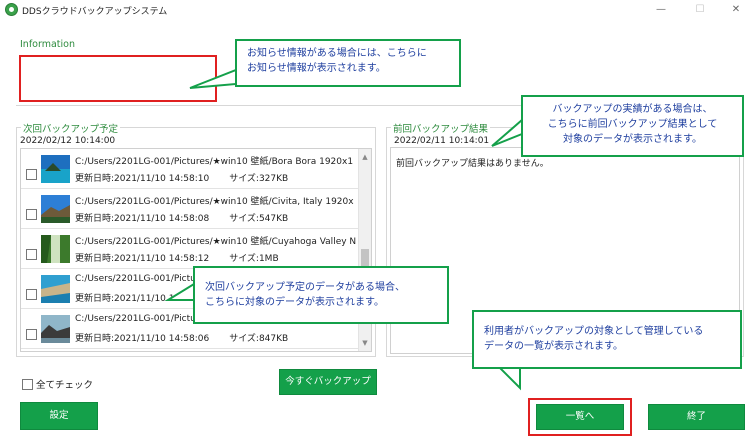 Image resolution: width=752 pixels, height=441 pixels. Describe the element at coordinates (132, 299) in the screenshot. I see `item-meta: 更新日時:2021/11/10 14:5` at that location.